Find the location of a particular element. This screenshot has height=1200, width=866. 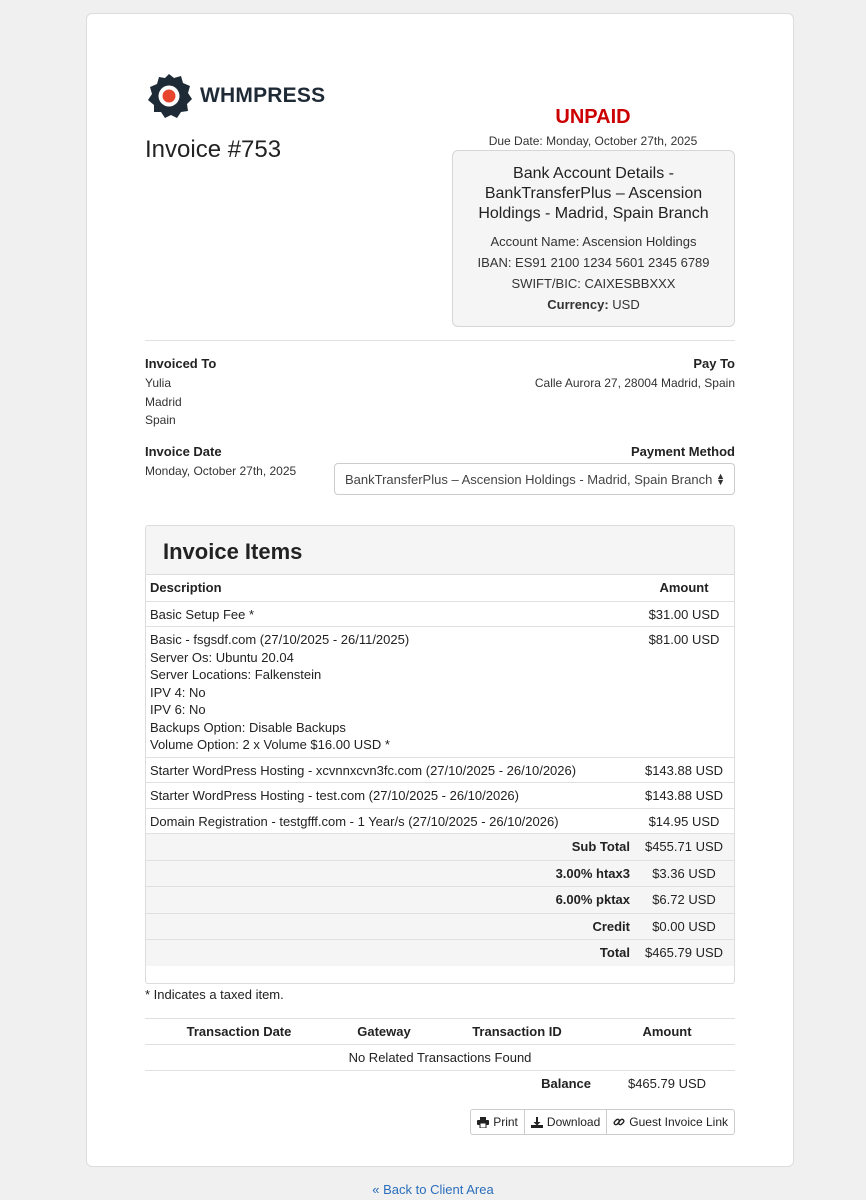

back-to-client-area-link: « Back to Client Area is located at coordinates (433, 1189).